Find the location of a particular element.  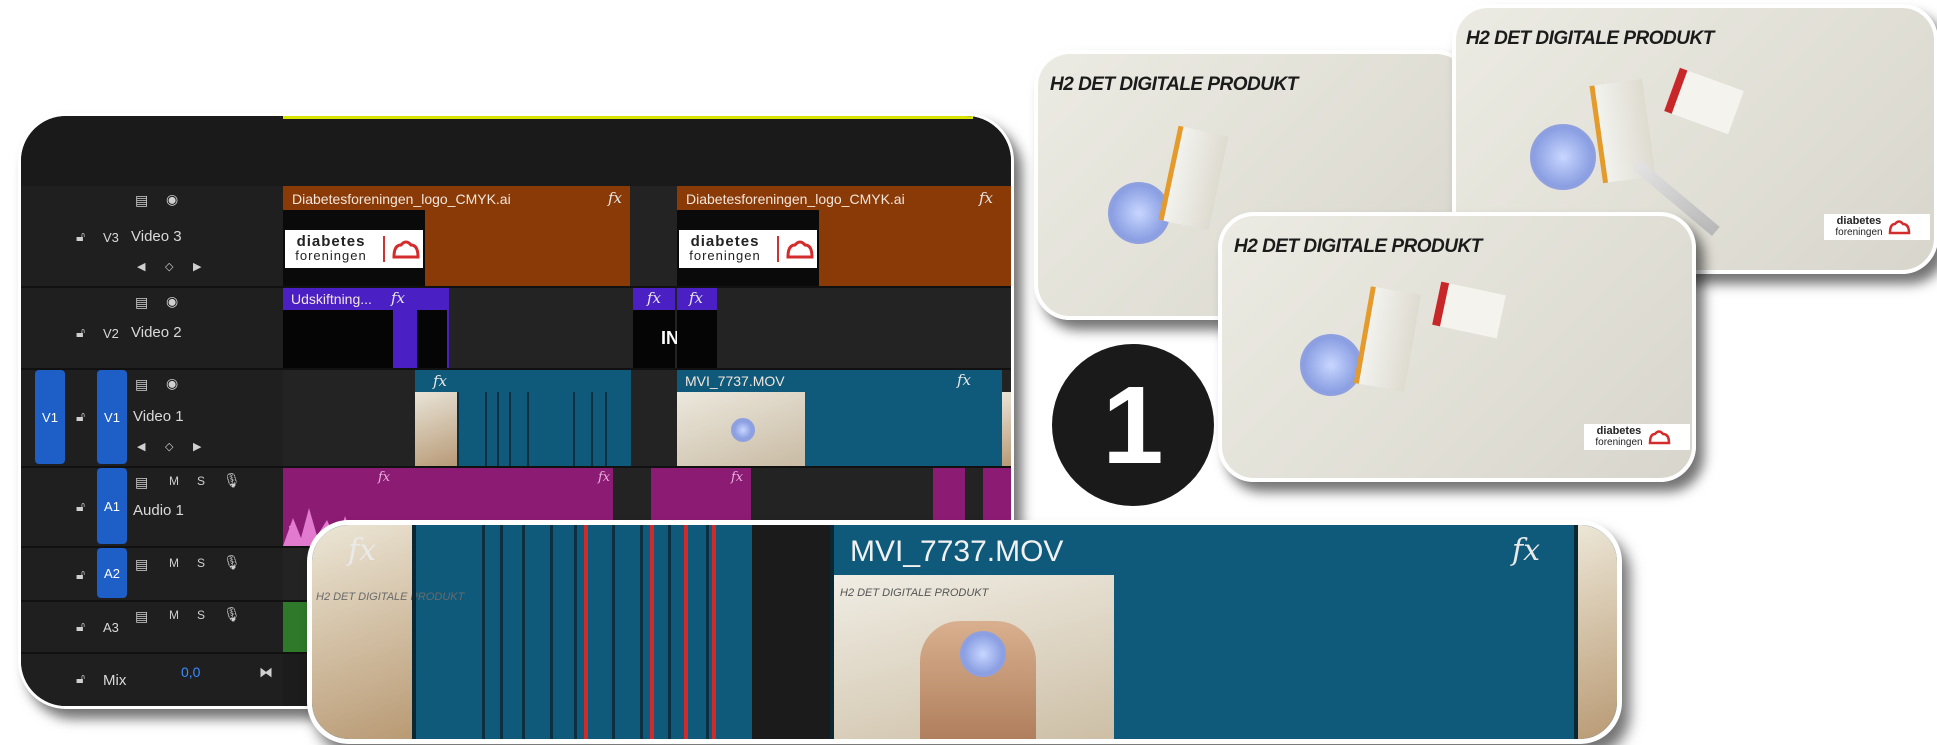

go-to-start-icon: ⧓ is located at coordinates (266, 672).